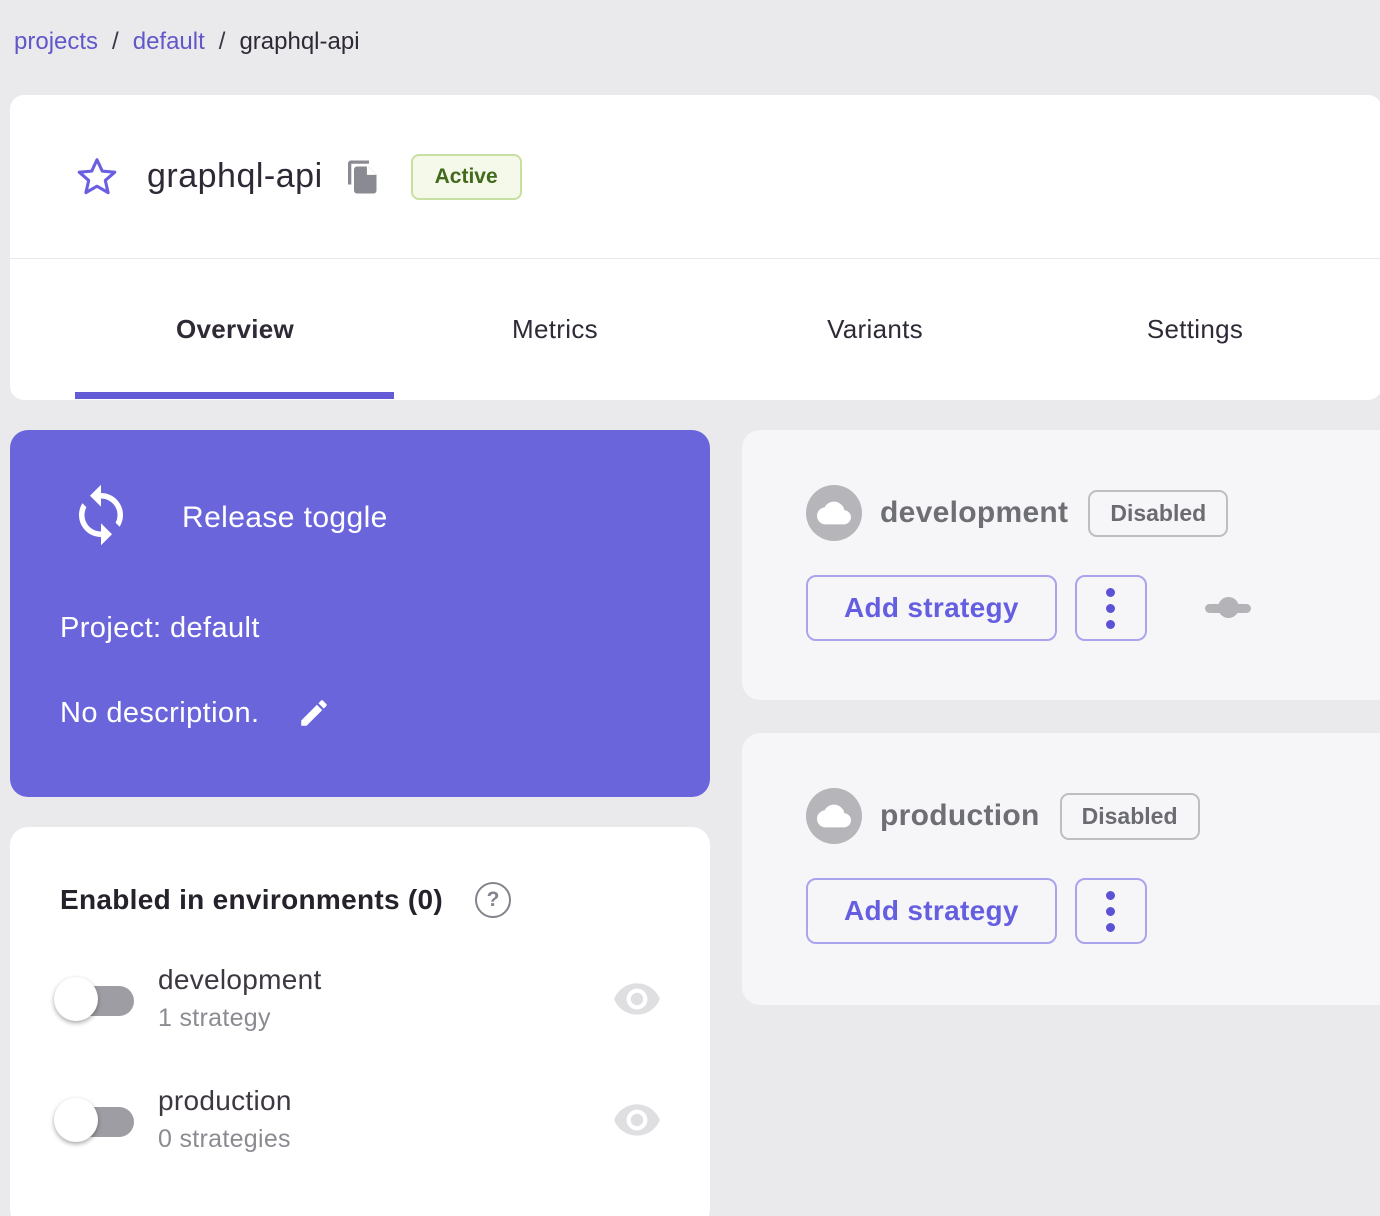  Describe the element at coordinates (285, 517) in the screenshot. I see `toggle-type-label: Release toggle` at that location.